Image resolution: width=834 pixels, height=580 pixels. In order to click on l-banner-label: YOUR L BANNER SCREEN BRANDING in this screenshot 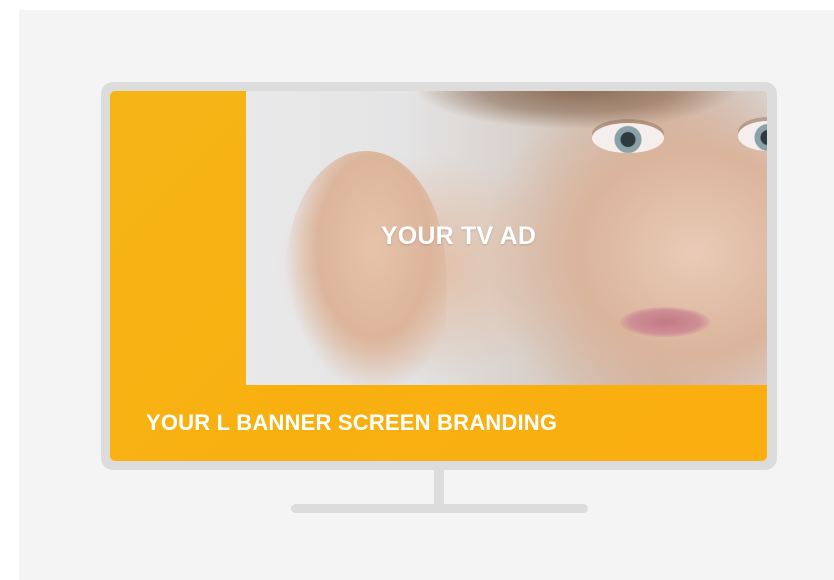, I will do `click(352, 422)`.